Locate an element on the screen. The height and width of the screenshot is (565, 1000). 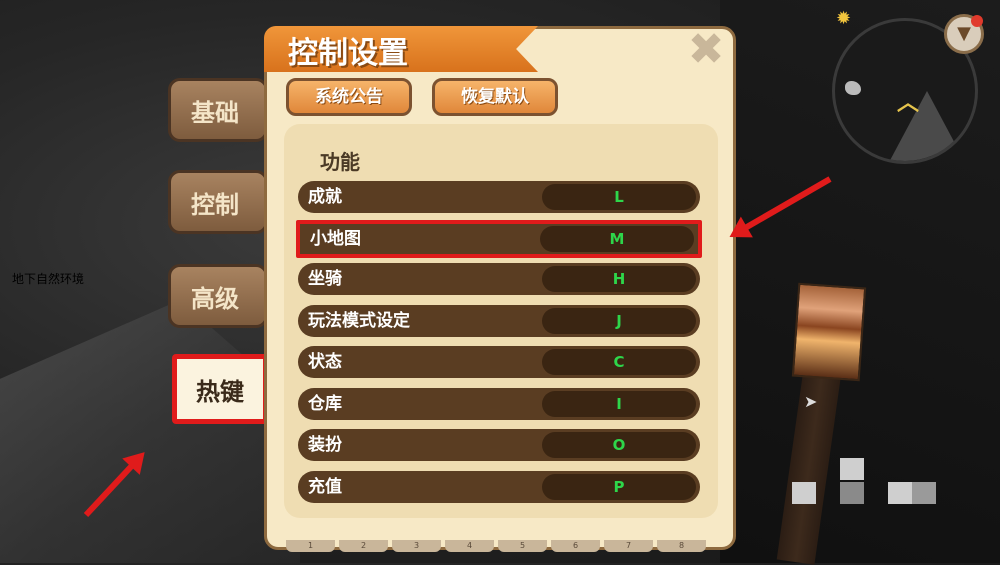
chevron-down-icon: ▼ is located at coordinates (964, 33).